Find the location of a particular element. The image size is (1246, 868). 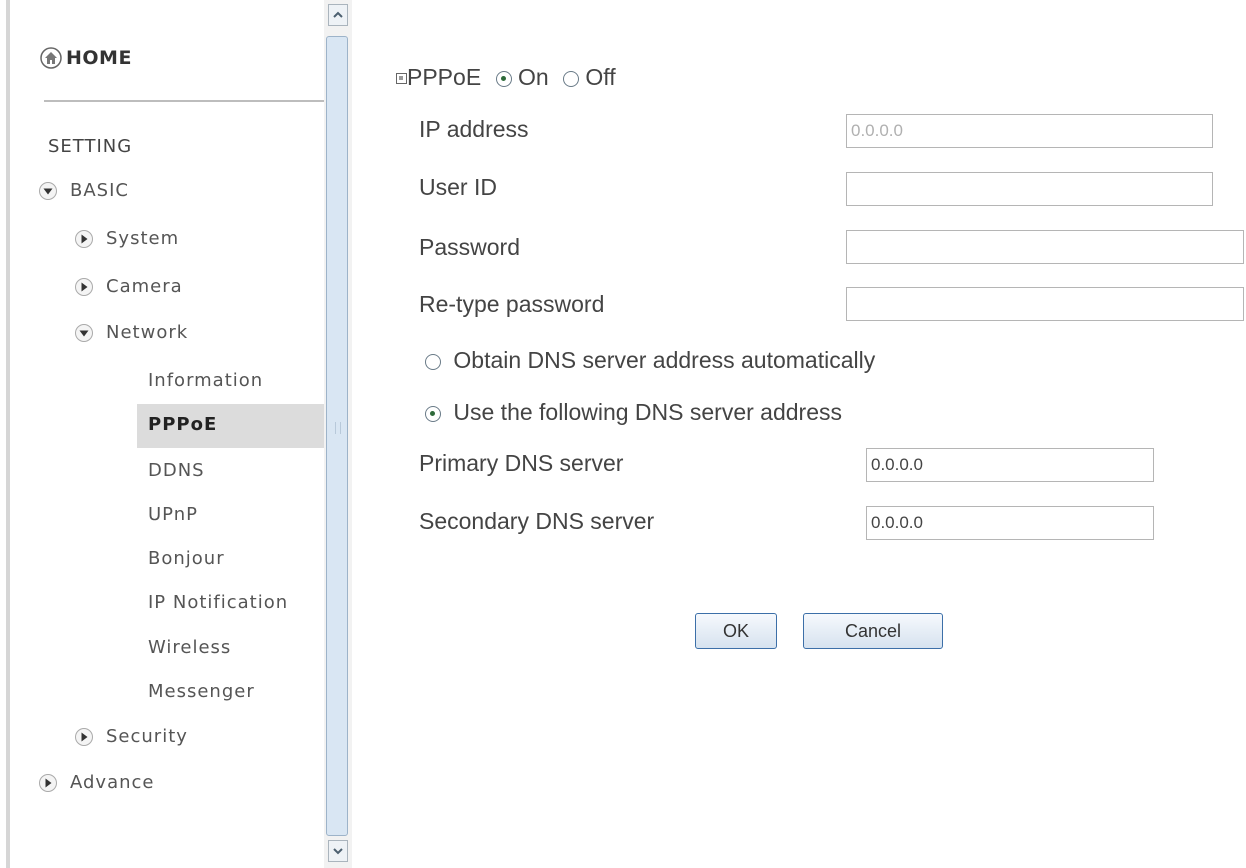

retype-password-field is located at coordinates (1045, 304).